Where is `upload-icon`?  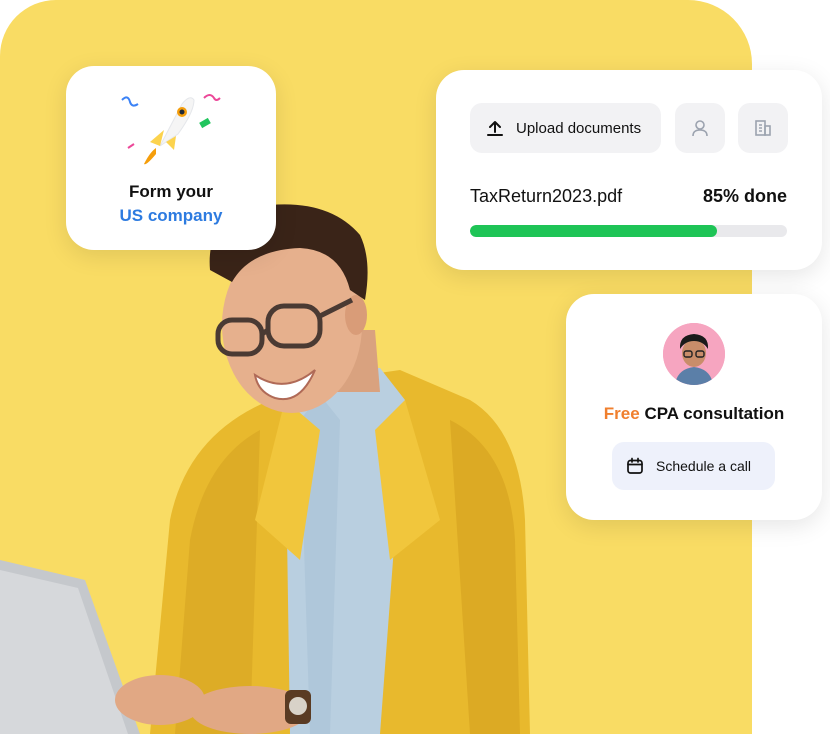 upload-icon is located at coordinates (495, 128).